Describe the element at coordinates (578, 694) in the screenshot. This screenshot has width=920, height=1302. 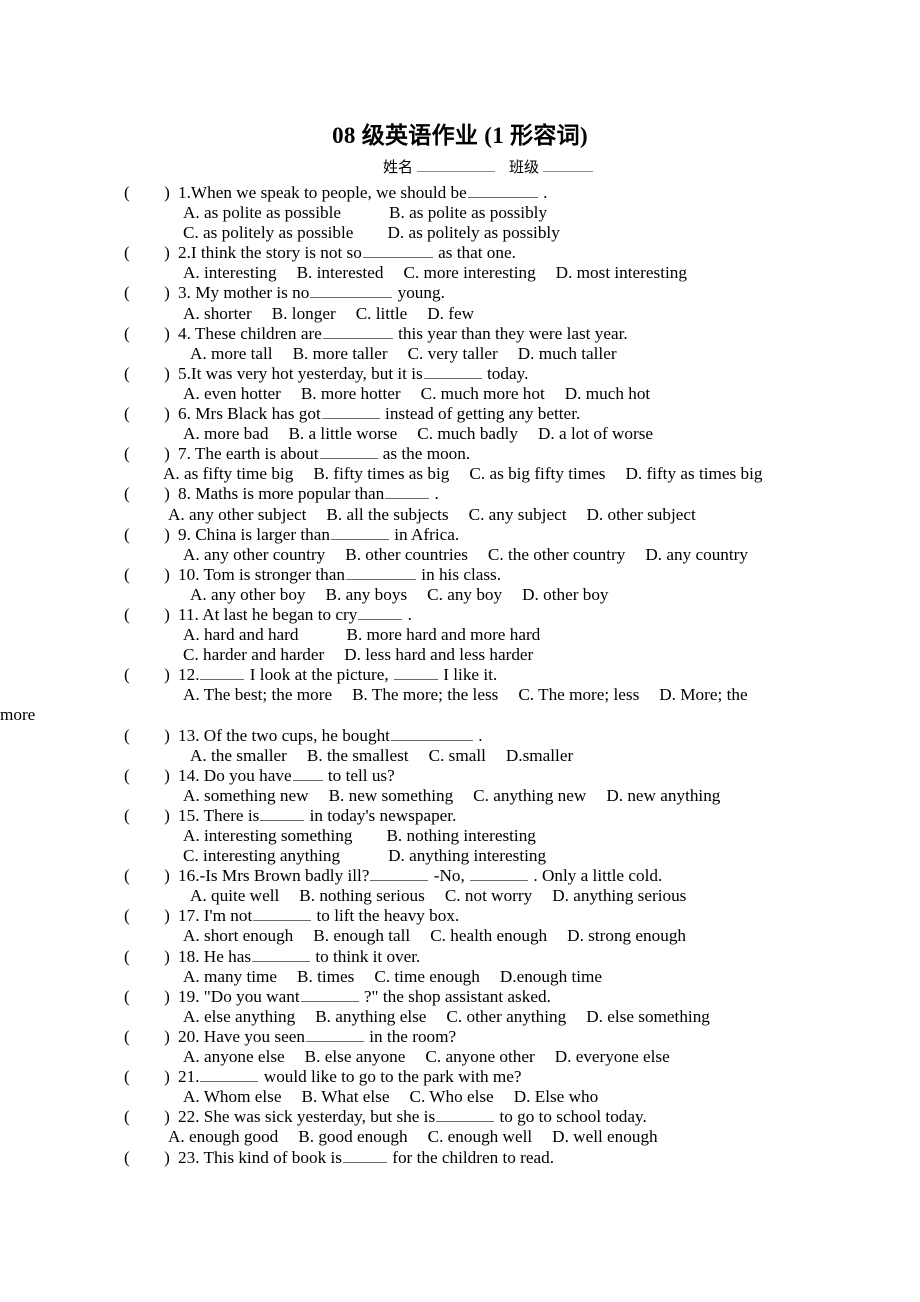
I see `option-choice: C. The more; less` at that location.